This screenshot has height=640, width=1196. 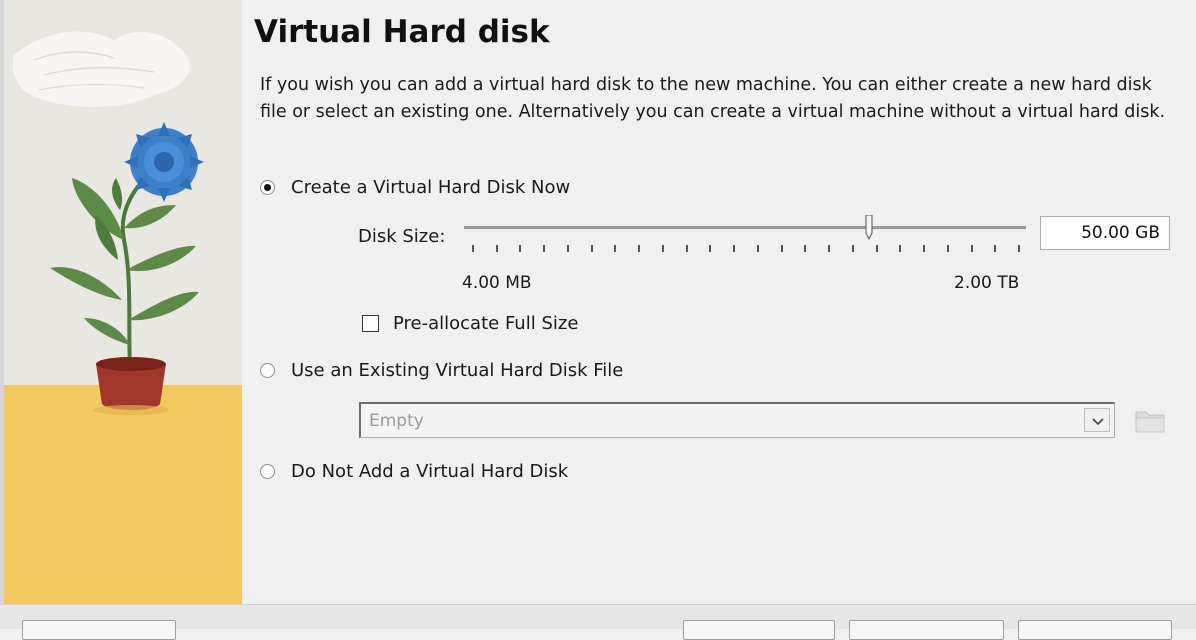 What do you see at coordinates (1097, 420) in the screenshot?
I see `chevron-down-icon` at bounding box center [1097, 420].